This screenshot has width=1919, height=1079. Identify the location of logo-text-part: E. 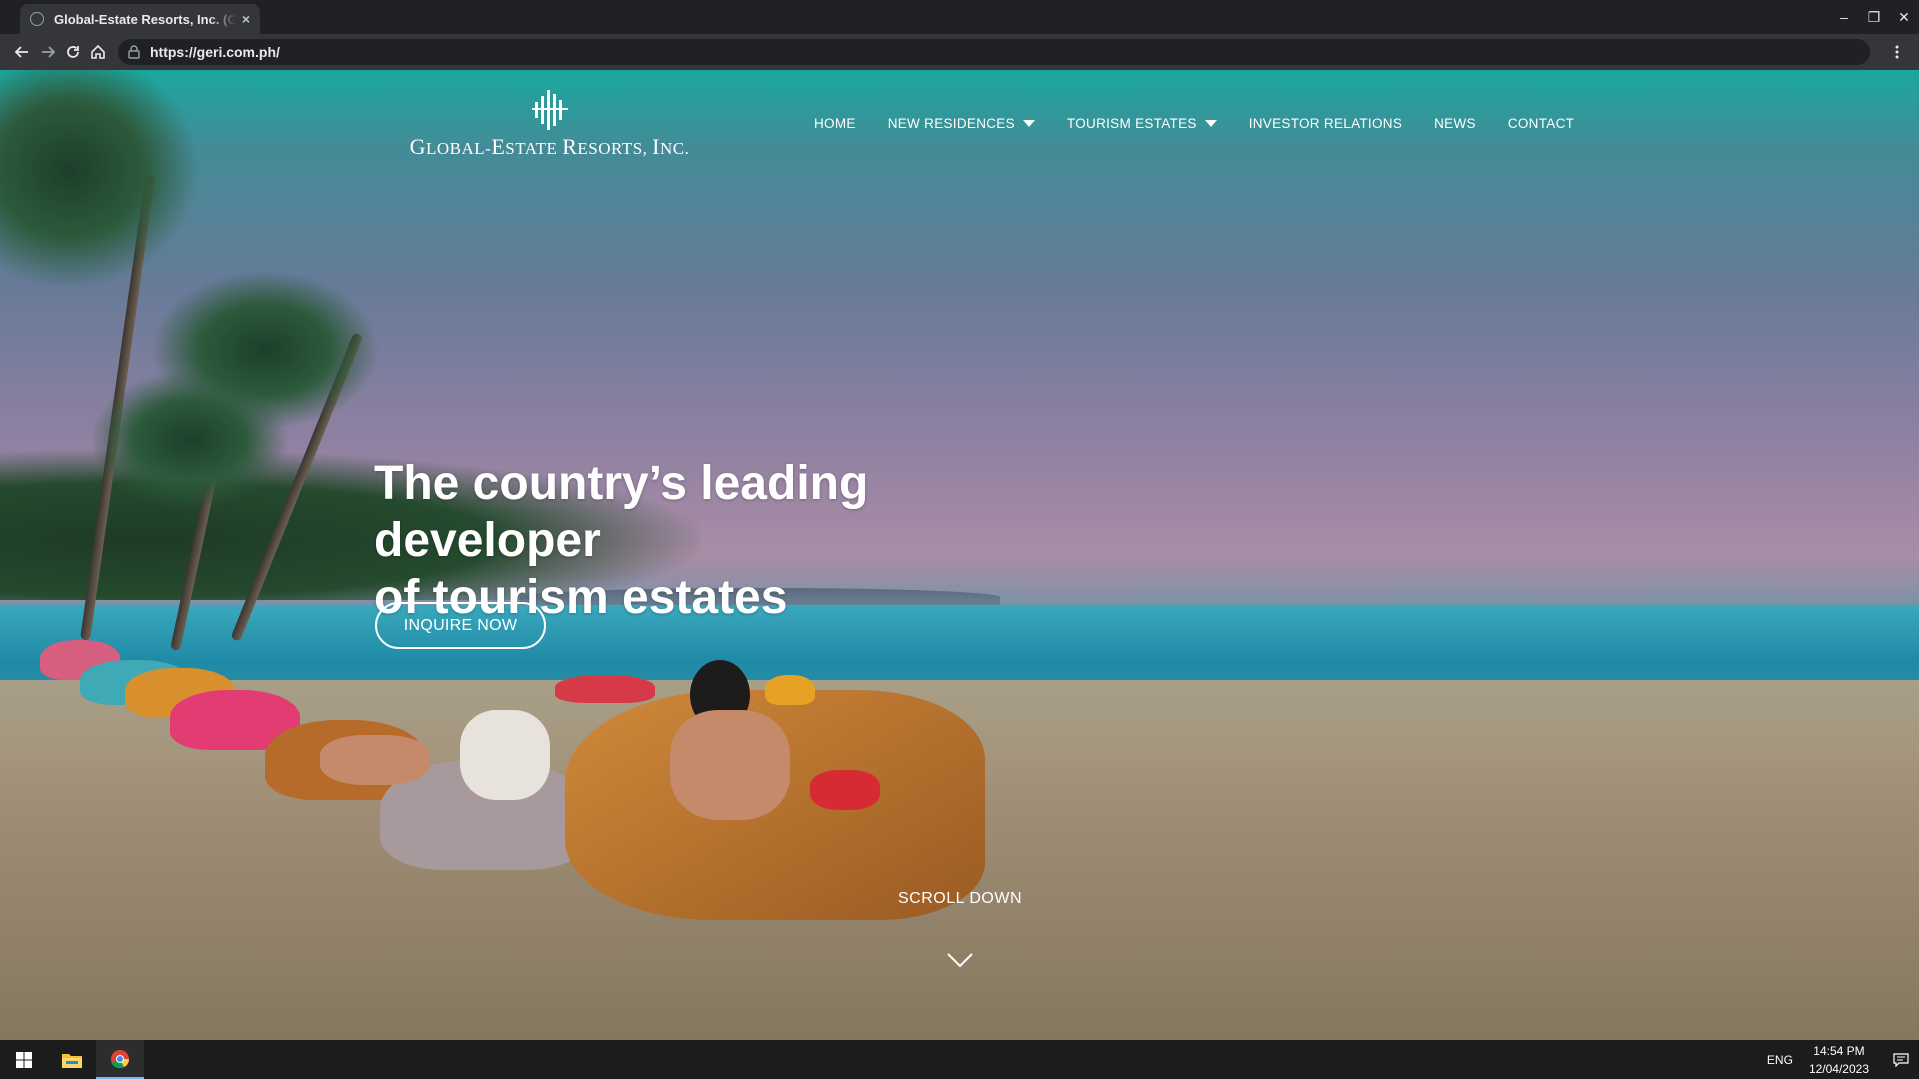
(498, 146).